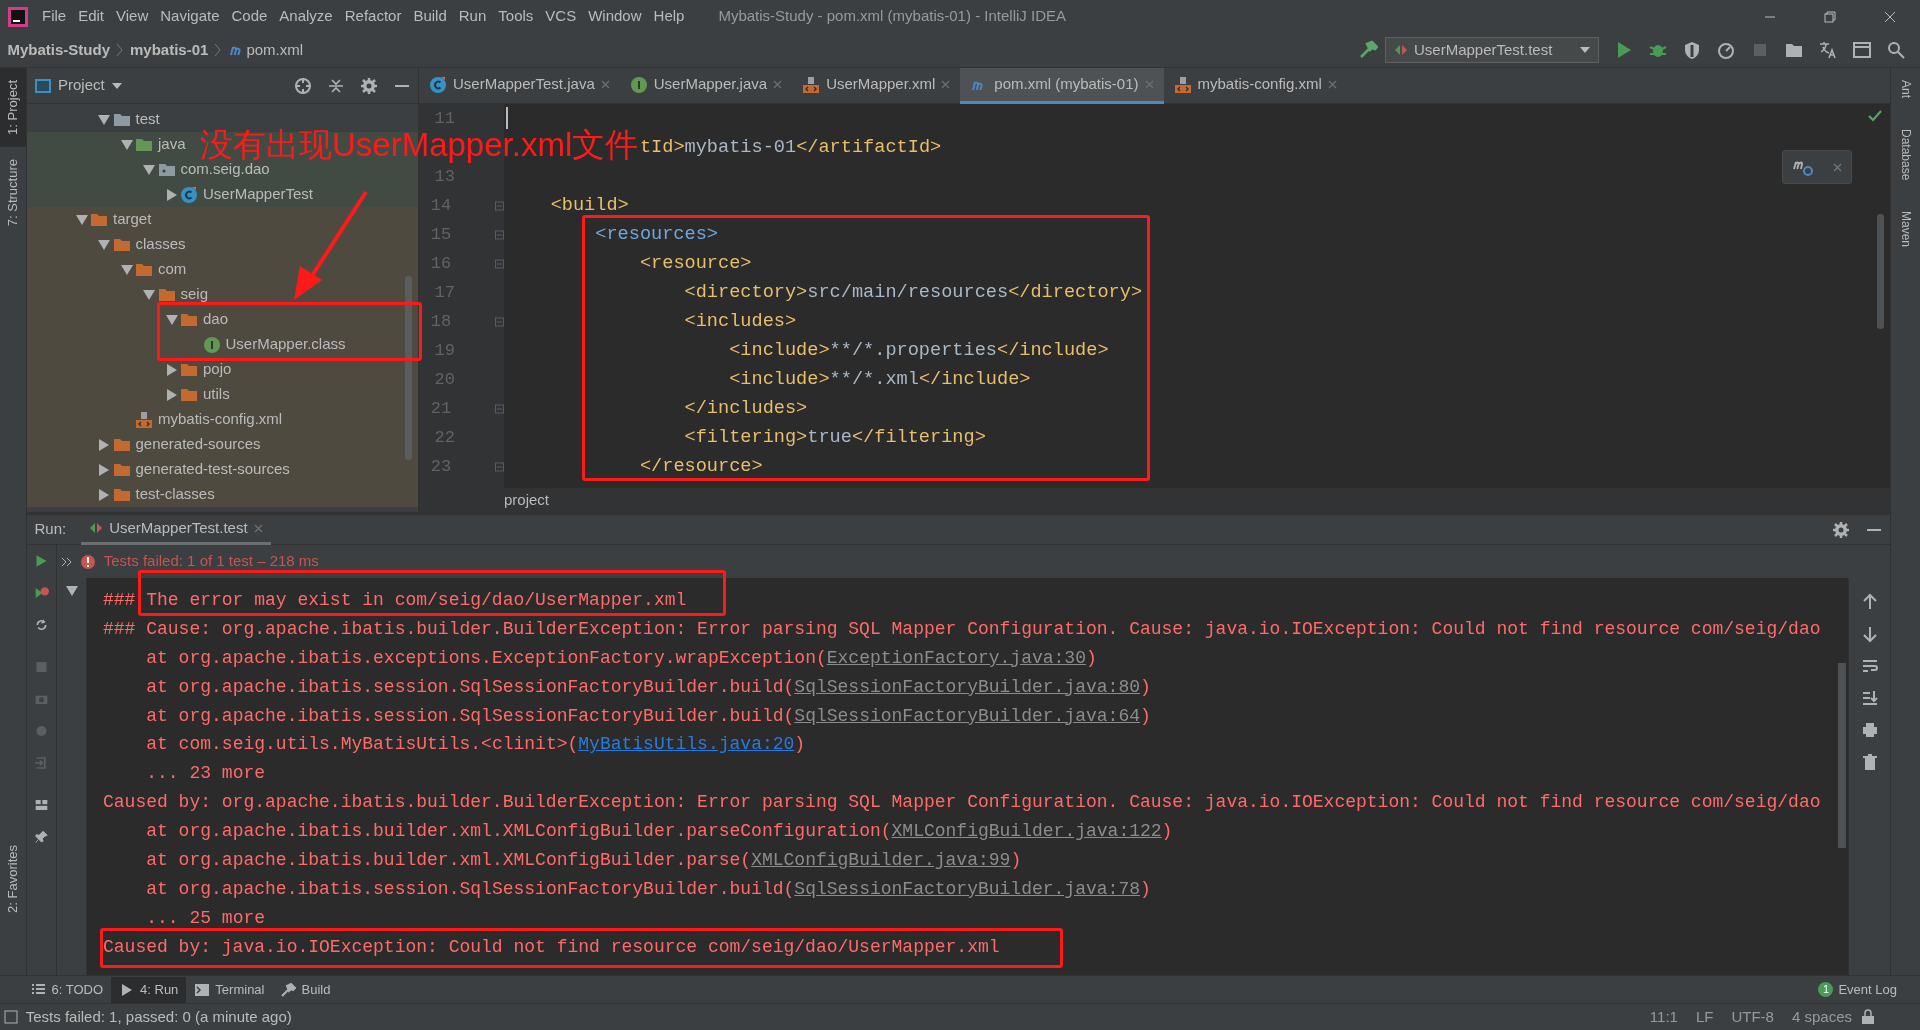  What do you see at coordinates (1725, 50) in the screenshot?
I see `gauge-icon` at bounding box center [1725, 50].